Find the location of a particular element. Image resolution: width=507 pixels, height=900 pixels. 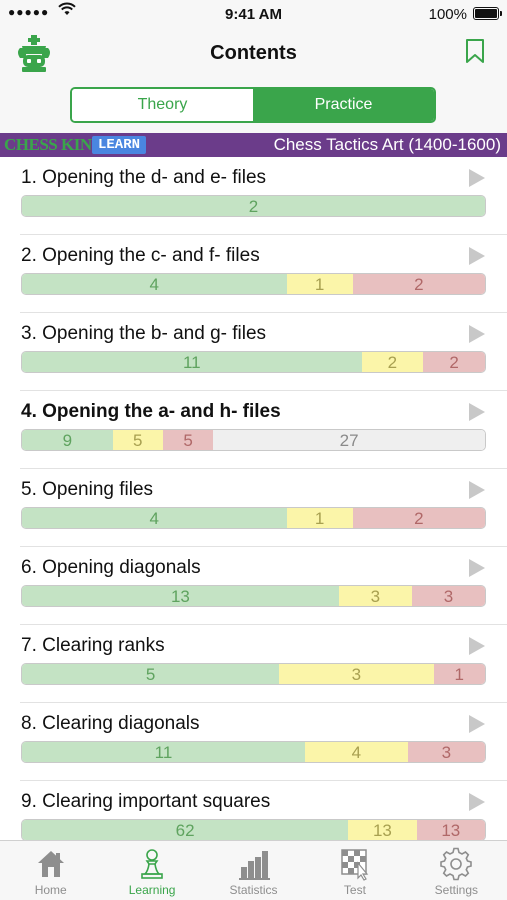

list-item: 6. Opening diagonals 13 3 3 is located at coordinates (253, 586).